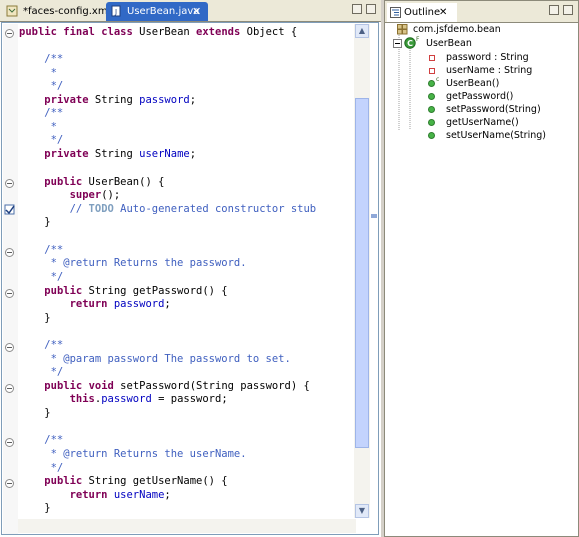  I want to click on code-line: private String password;, so click(120, 100).